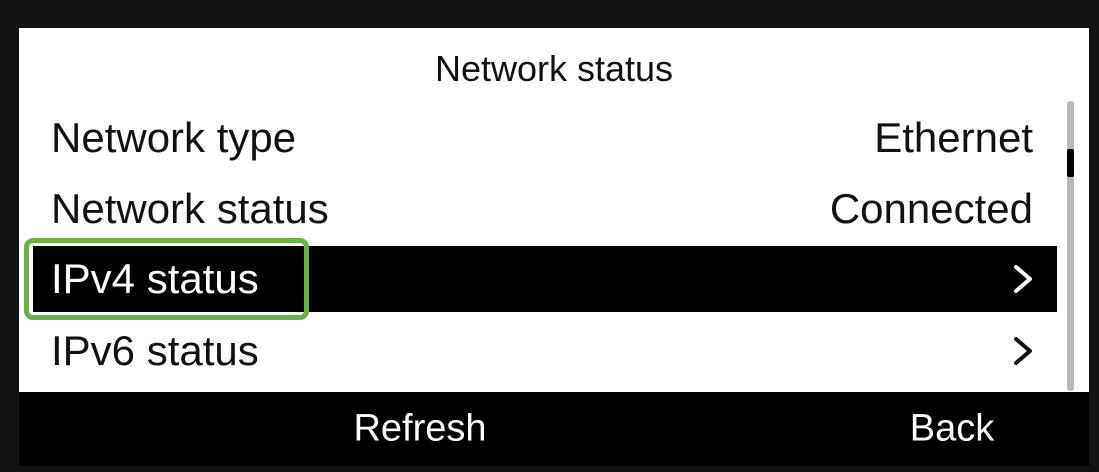 The height and width of the screenshot is (472, 1099). Describe the element at coordinates (174, 137) in the screenshot. I see `row-label: Network type` at that location.